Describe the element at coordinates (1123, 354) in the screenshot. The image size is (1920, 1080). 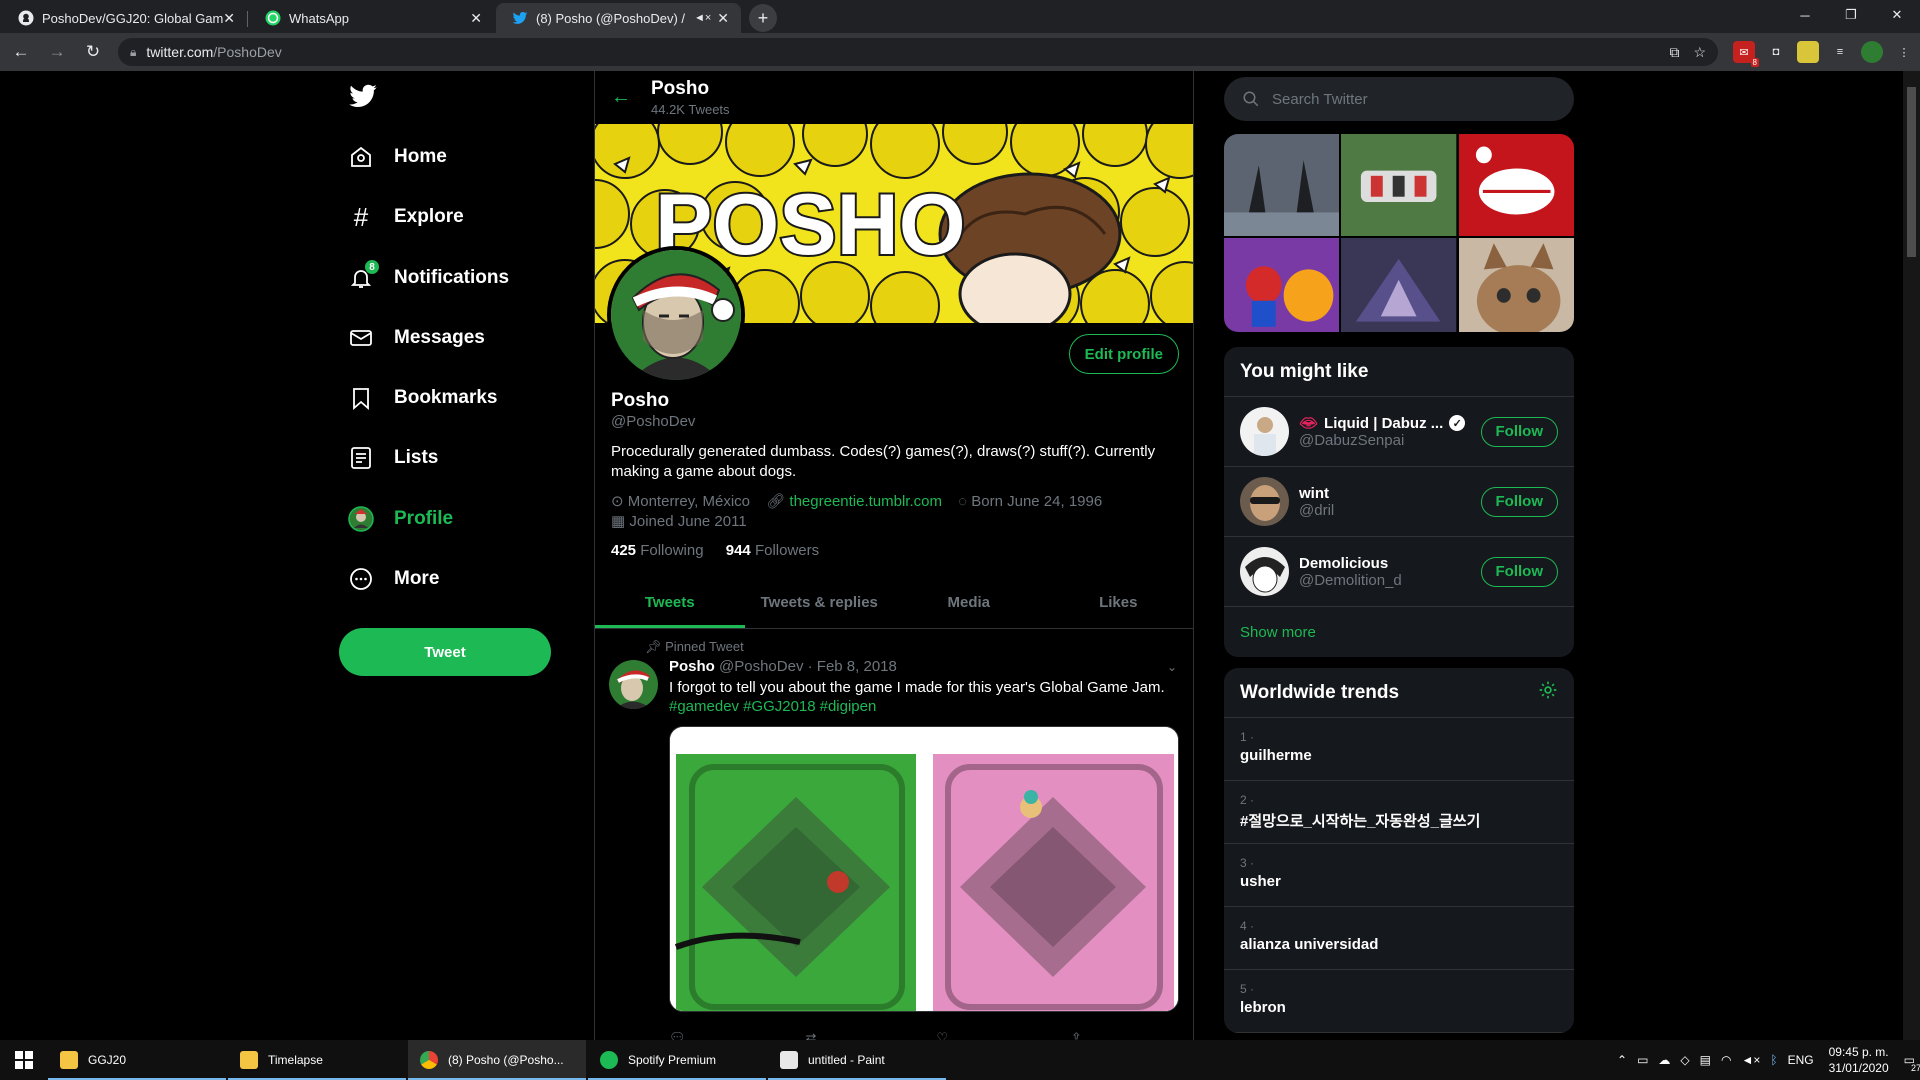
I see `edit-profile-button: Edit profile` at that location.